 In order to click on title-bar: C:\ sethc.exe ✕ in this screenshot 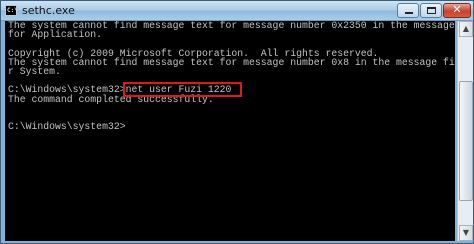, I will do `click(237, 11)`.